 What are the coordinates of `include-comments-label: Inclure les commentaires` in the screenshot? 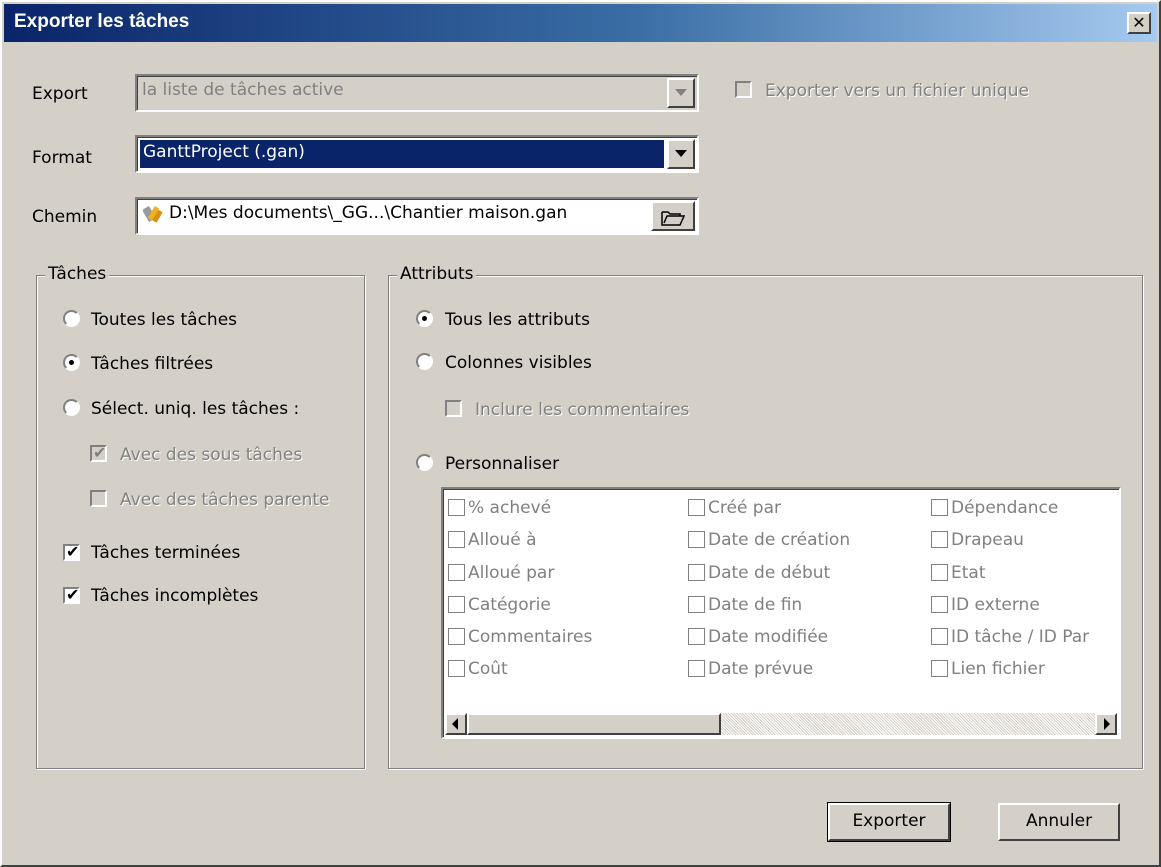 It's located at (582, 410).